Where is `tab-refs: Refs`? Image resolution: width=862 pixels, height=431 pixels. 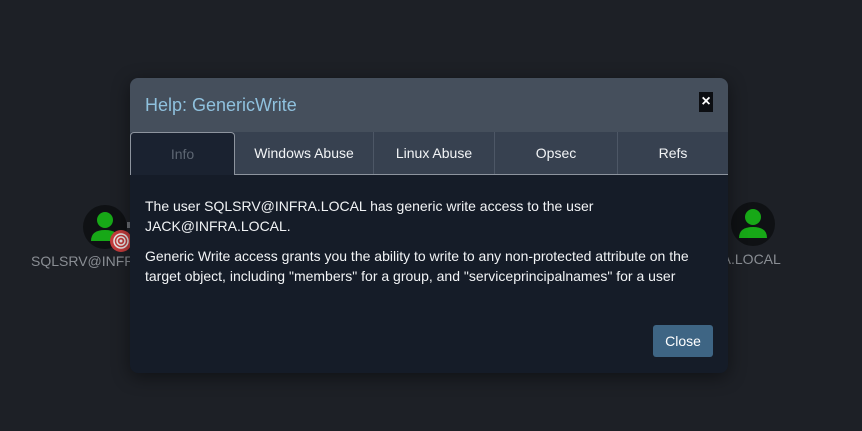
tab-refs: Refs is located at coordinates (673, 153).